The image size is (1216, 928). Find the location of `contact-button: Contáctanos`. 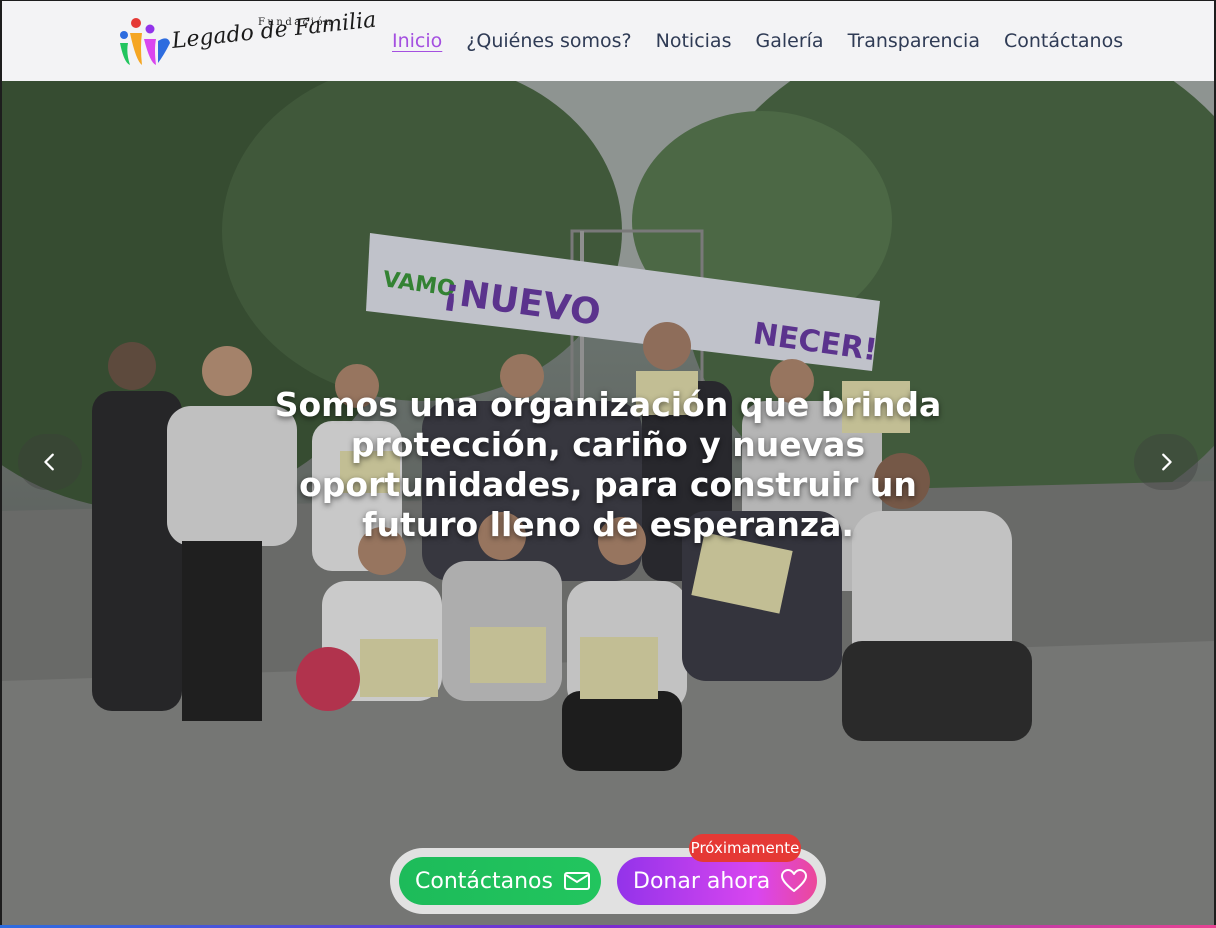

contact-button: Contáctanos is located at coordinates (500, 881).